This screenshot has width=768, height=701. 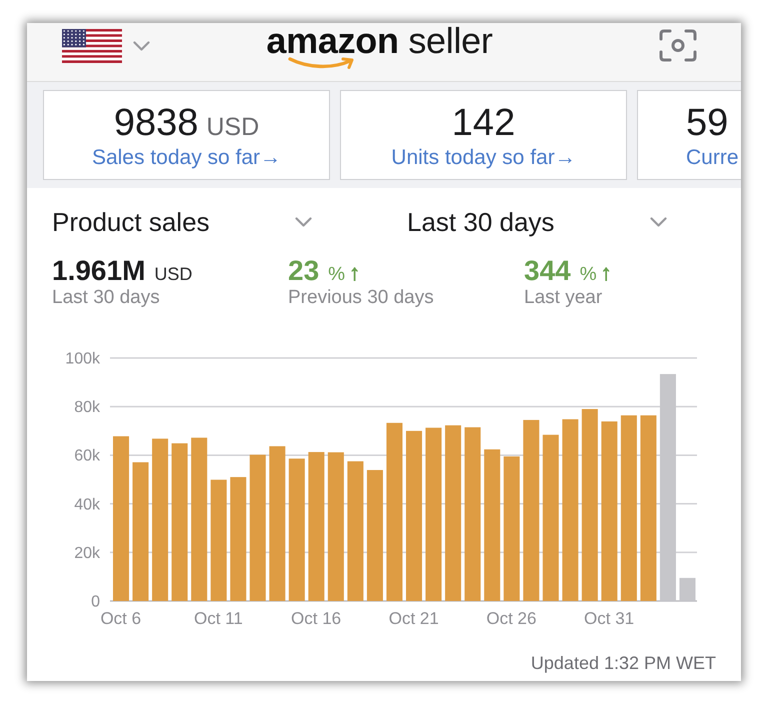 I want to click on logo-text: amazon seller, so click(x=379, y=41).